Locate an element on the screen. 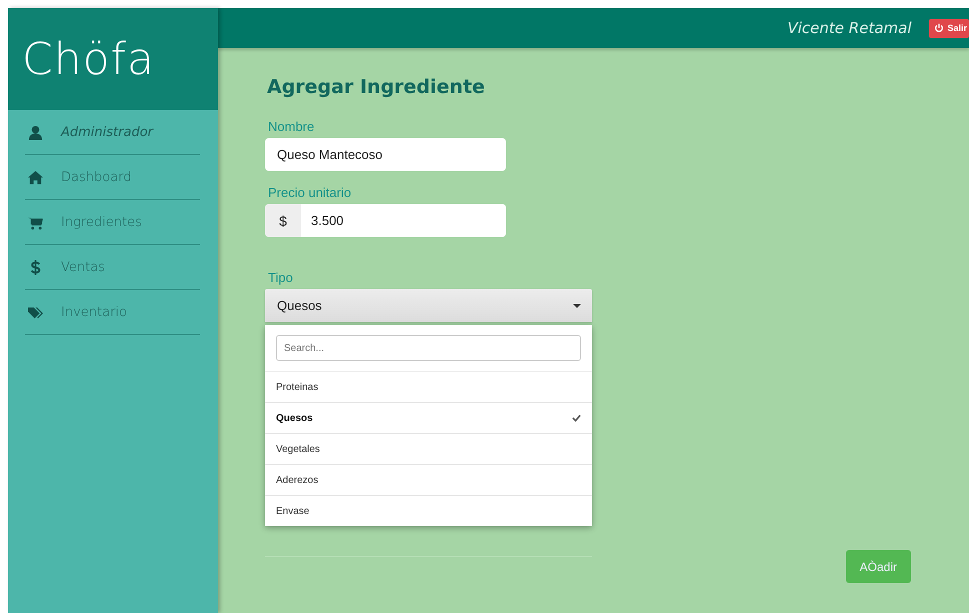  dropdown-option: Vegetales is located at coordinates (428, 449).